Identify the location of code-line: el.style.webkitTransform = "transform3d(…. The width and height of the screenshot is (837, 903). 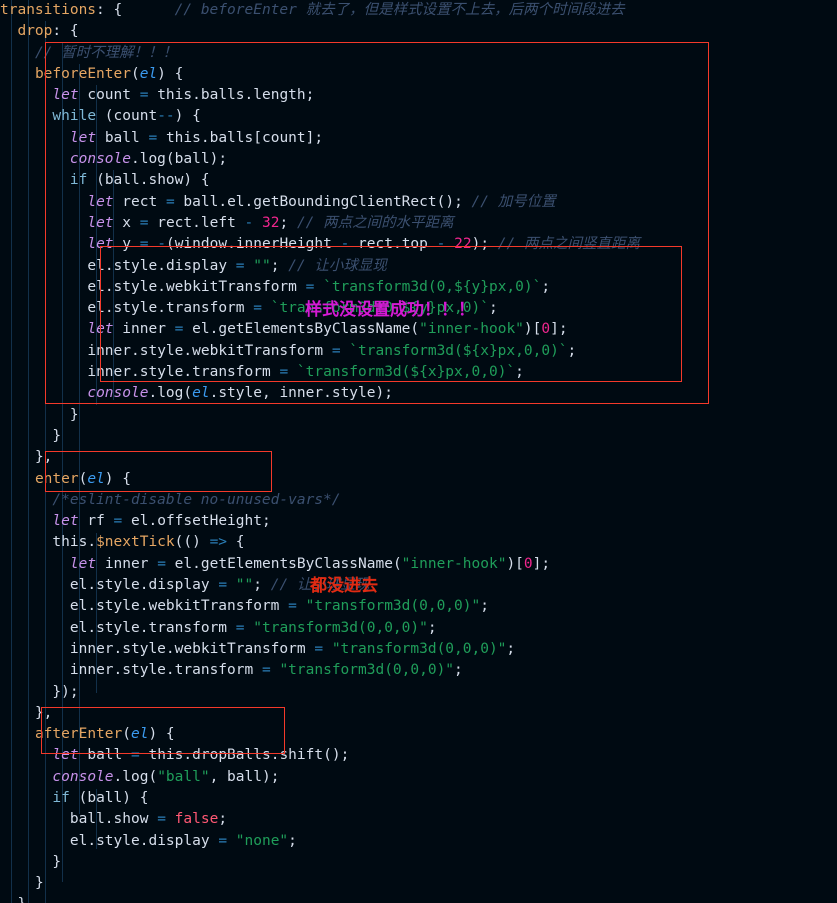
(418, 606).